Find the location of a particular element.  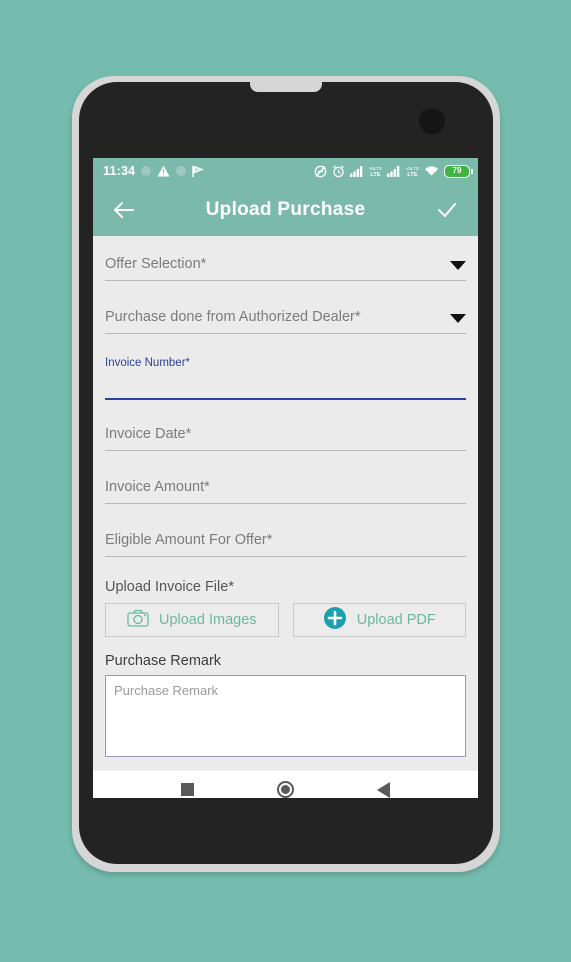

invoice-date-label: Invoice Date* is located at coordinates (148, 434).